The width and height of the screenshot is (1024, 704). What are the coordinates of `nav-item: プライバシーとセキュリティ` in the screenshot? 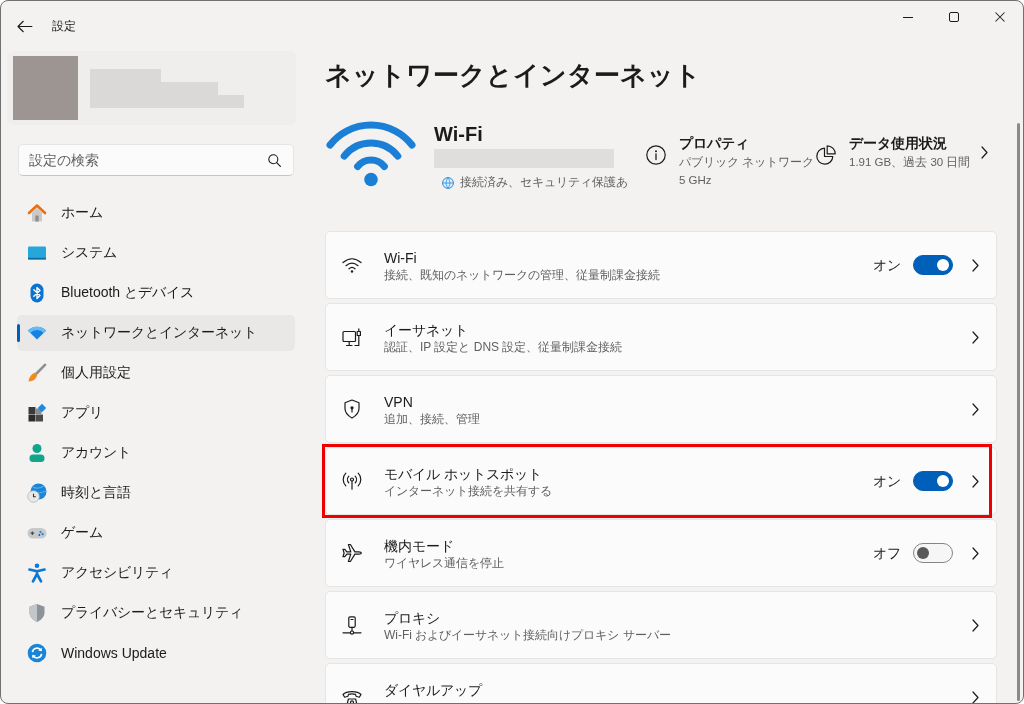 It's located at (156, 613).